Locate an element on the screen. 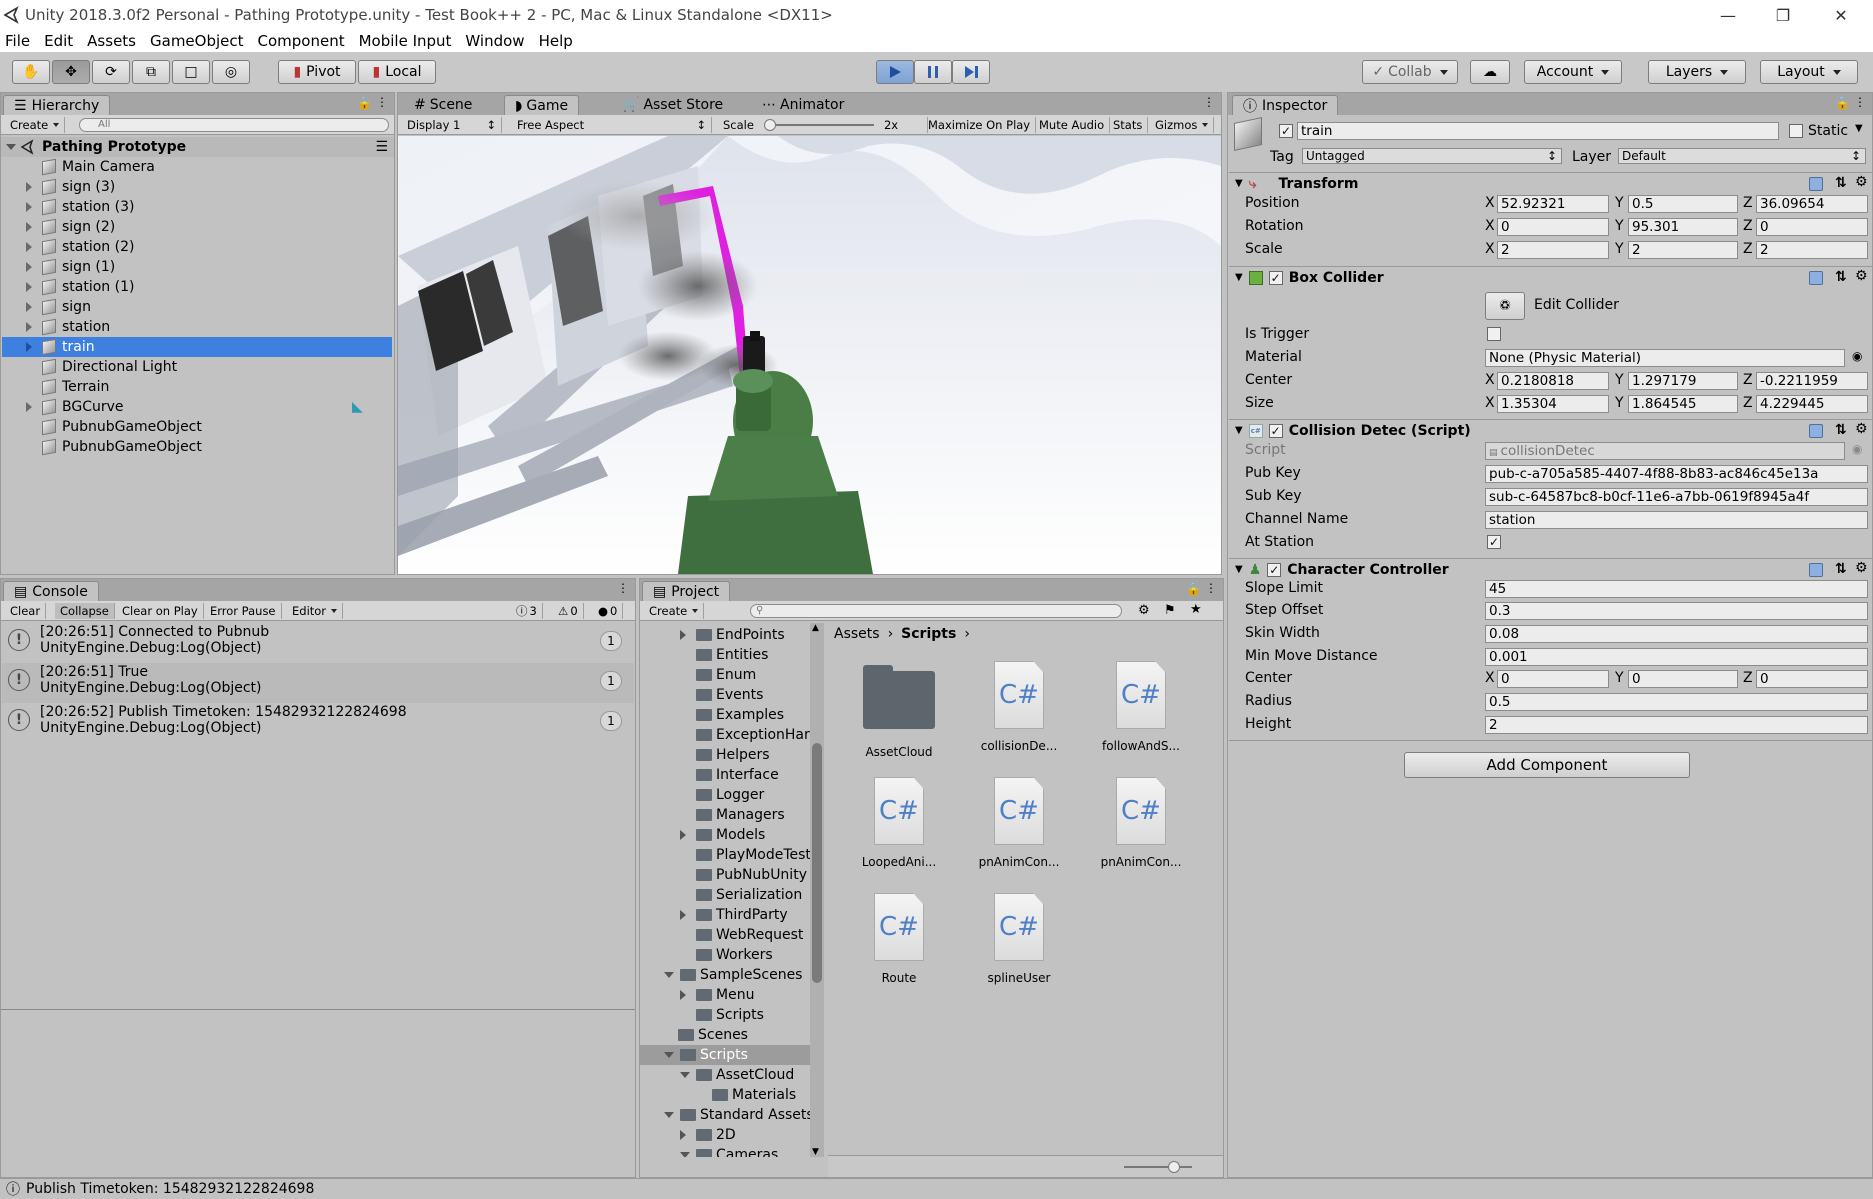 This screenshot has height=1199, width=1873. object-name-field: train is located at coordinates (1538, 131).